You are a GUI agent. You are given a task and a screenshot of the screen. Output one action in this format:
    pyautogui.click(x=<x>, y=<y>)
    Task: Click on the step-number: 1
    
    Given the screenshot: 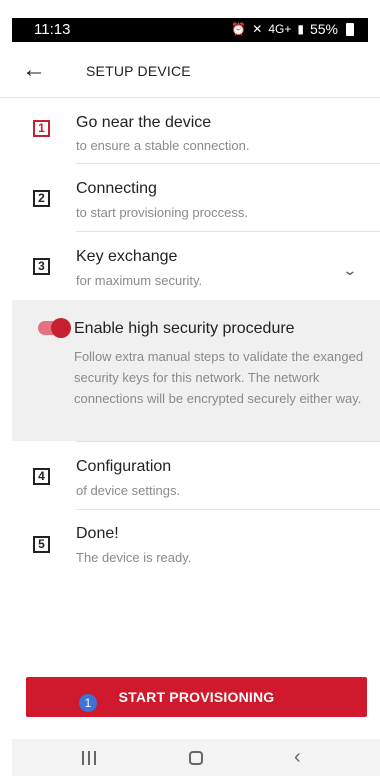 What is the action you would take?
    pyautogui.click(x=41, y=128)
    